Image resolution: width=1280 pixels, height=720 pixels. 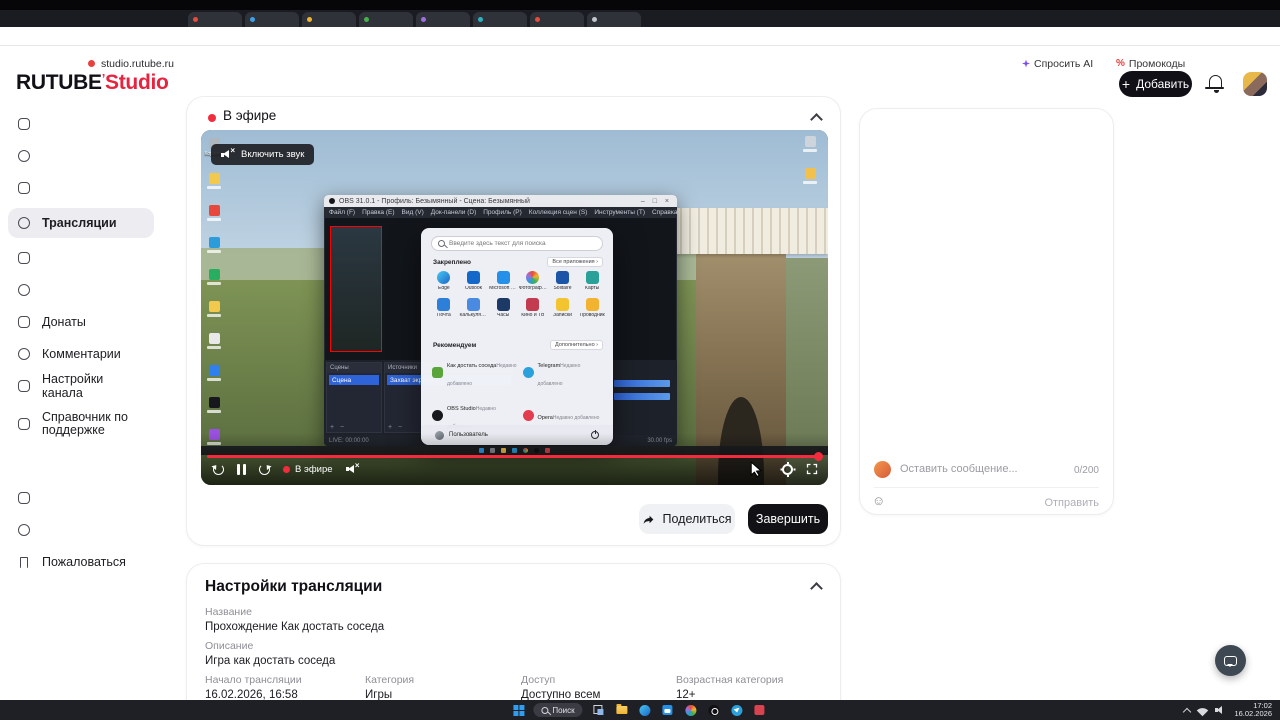 What do you see at coordinates (622, 710) in the screenshot?
I see `file-explorer-button` at bounding box center [622, 710].